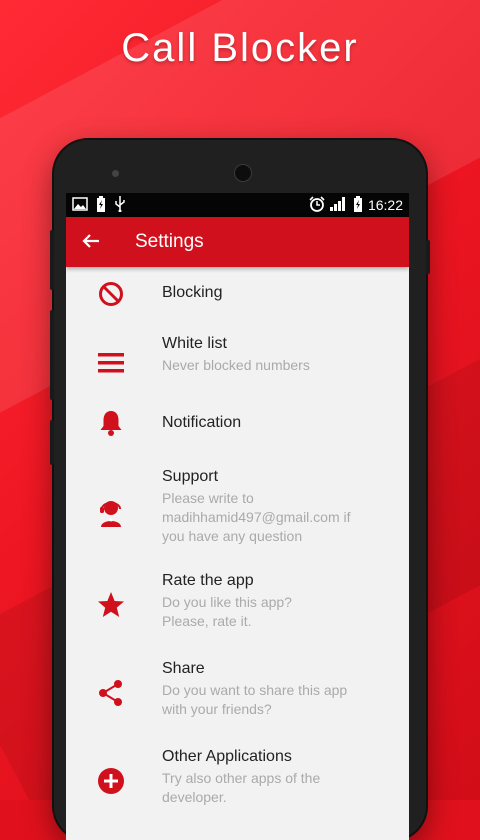  I want to click on bell-icon, so click(111, 423).